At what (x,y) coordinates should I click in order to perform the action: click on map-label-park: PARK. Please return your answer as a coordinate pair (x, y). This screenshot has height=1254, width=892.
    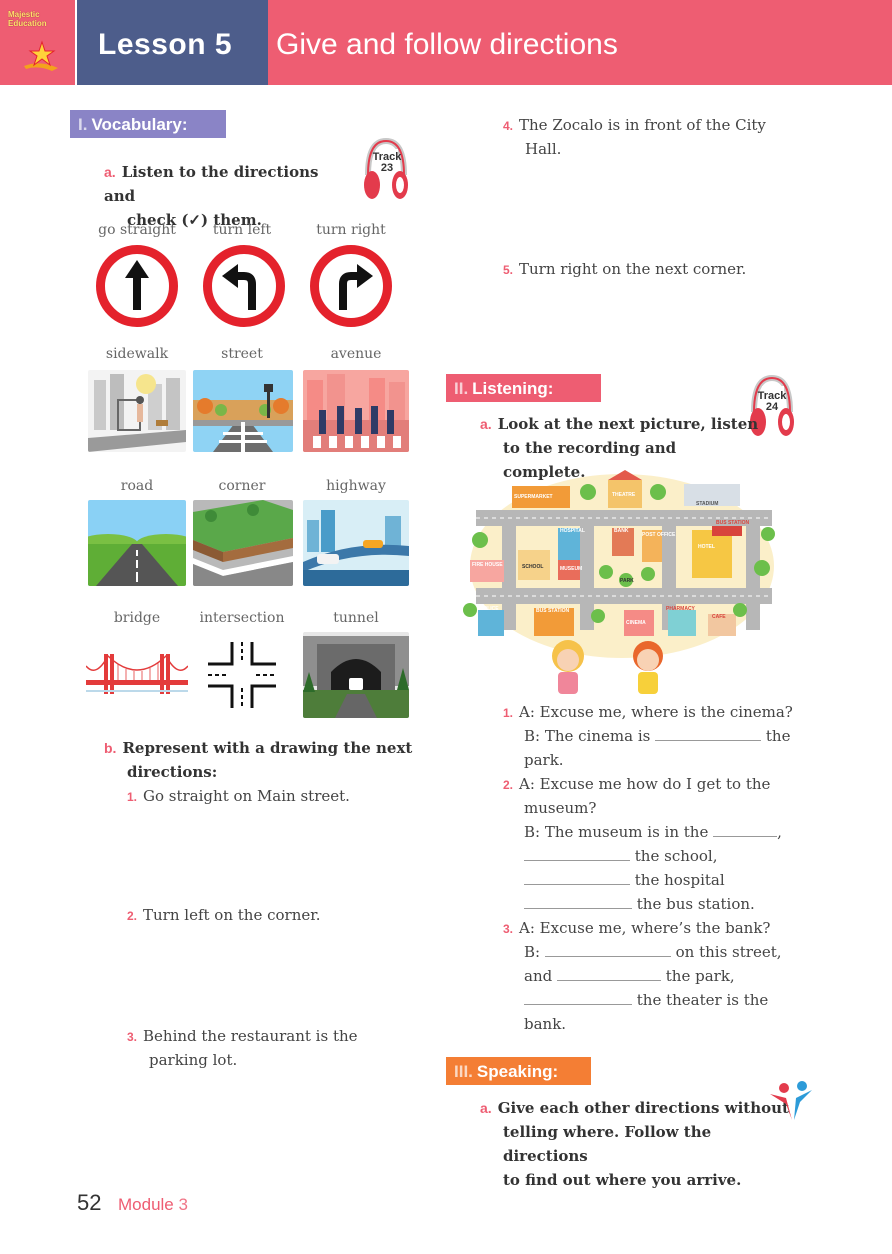
    Looking at the image, I should click on (627, 581).